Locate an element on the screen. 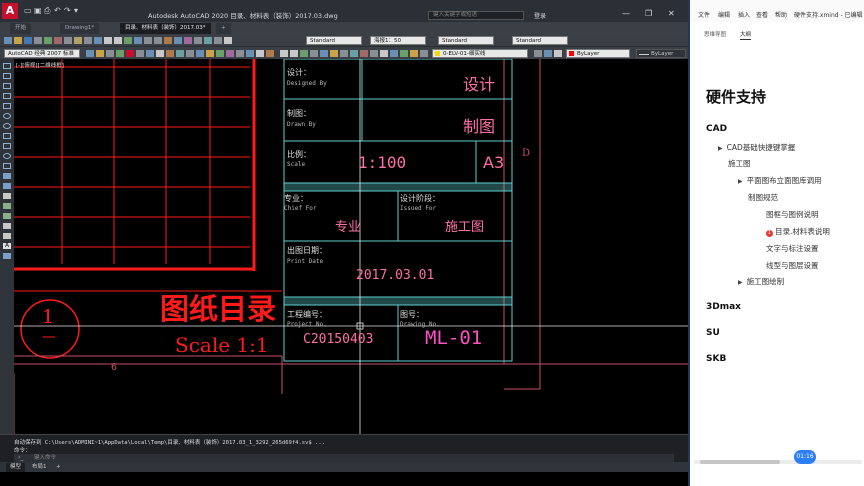 This screenshot has height=486, width=864. outline-construction-draw: ▶ 施工图绘制 is located at coordinates (761, 281).